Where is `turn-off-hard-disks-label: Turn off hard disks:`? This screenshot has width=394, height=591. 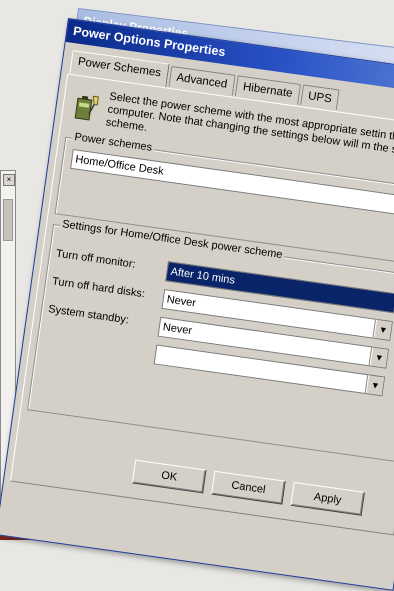
turn-off-hard-disks-label: Turn off hard disks: is located at coordinates (98, 288).